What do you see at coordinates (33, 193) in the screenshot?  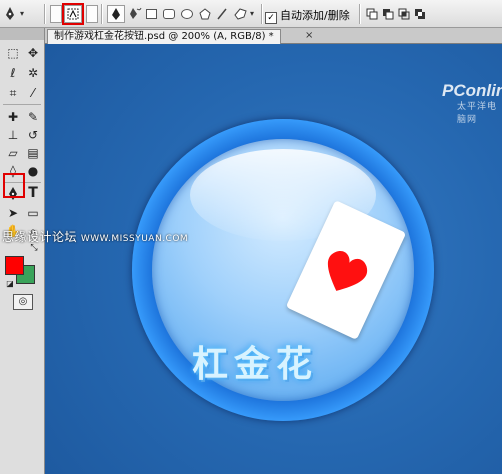 I see `type-tool-icon: T` at bounding box center [33, 193].